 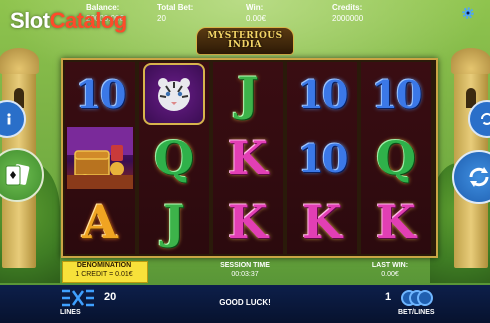 What do you see at coordinates (417, 298) in the screenshot?
I see `coins-icon` at bounding box center [417, 298].